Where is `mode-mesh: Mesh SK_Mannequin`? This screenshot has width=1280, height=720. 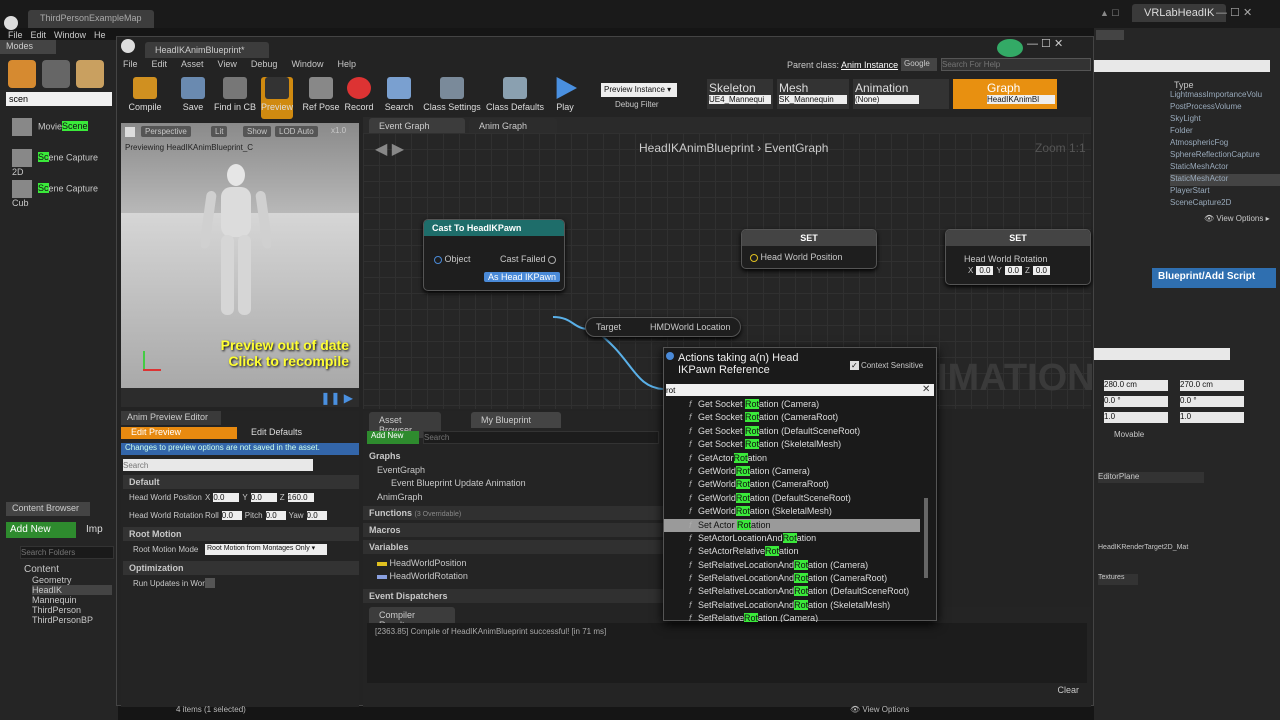
mode-mesh: Mesh SK_Mannequin is located at coordinates (813, 94).